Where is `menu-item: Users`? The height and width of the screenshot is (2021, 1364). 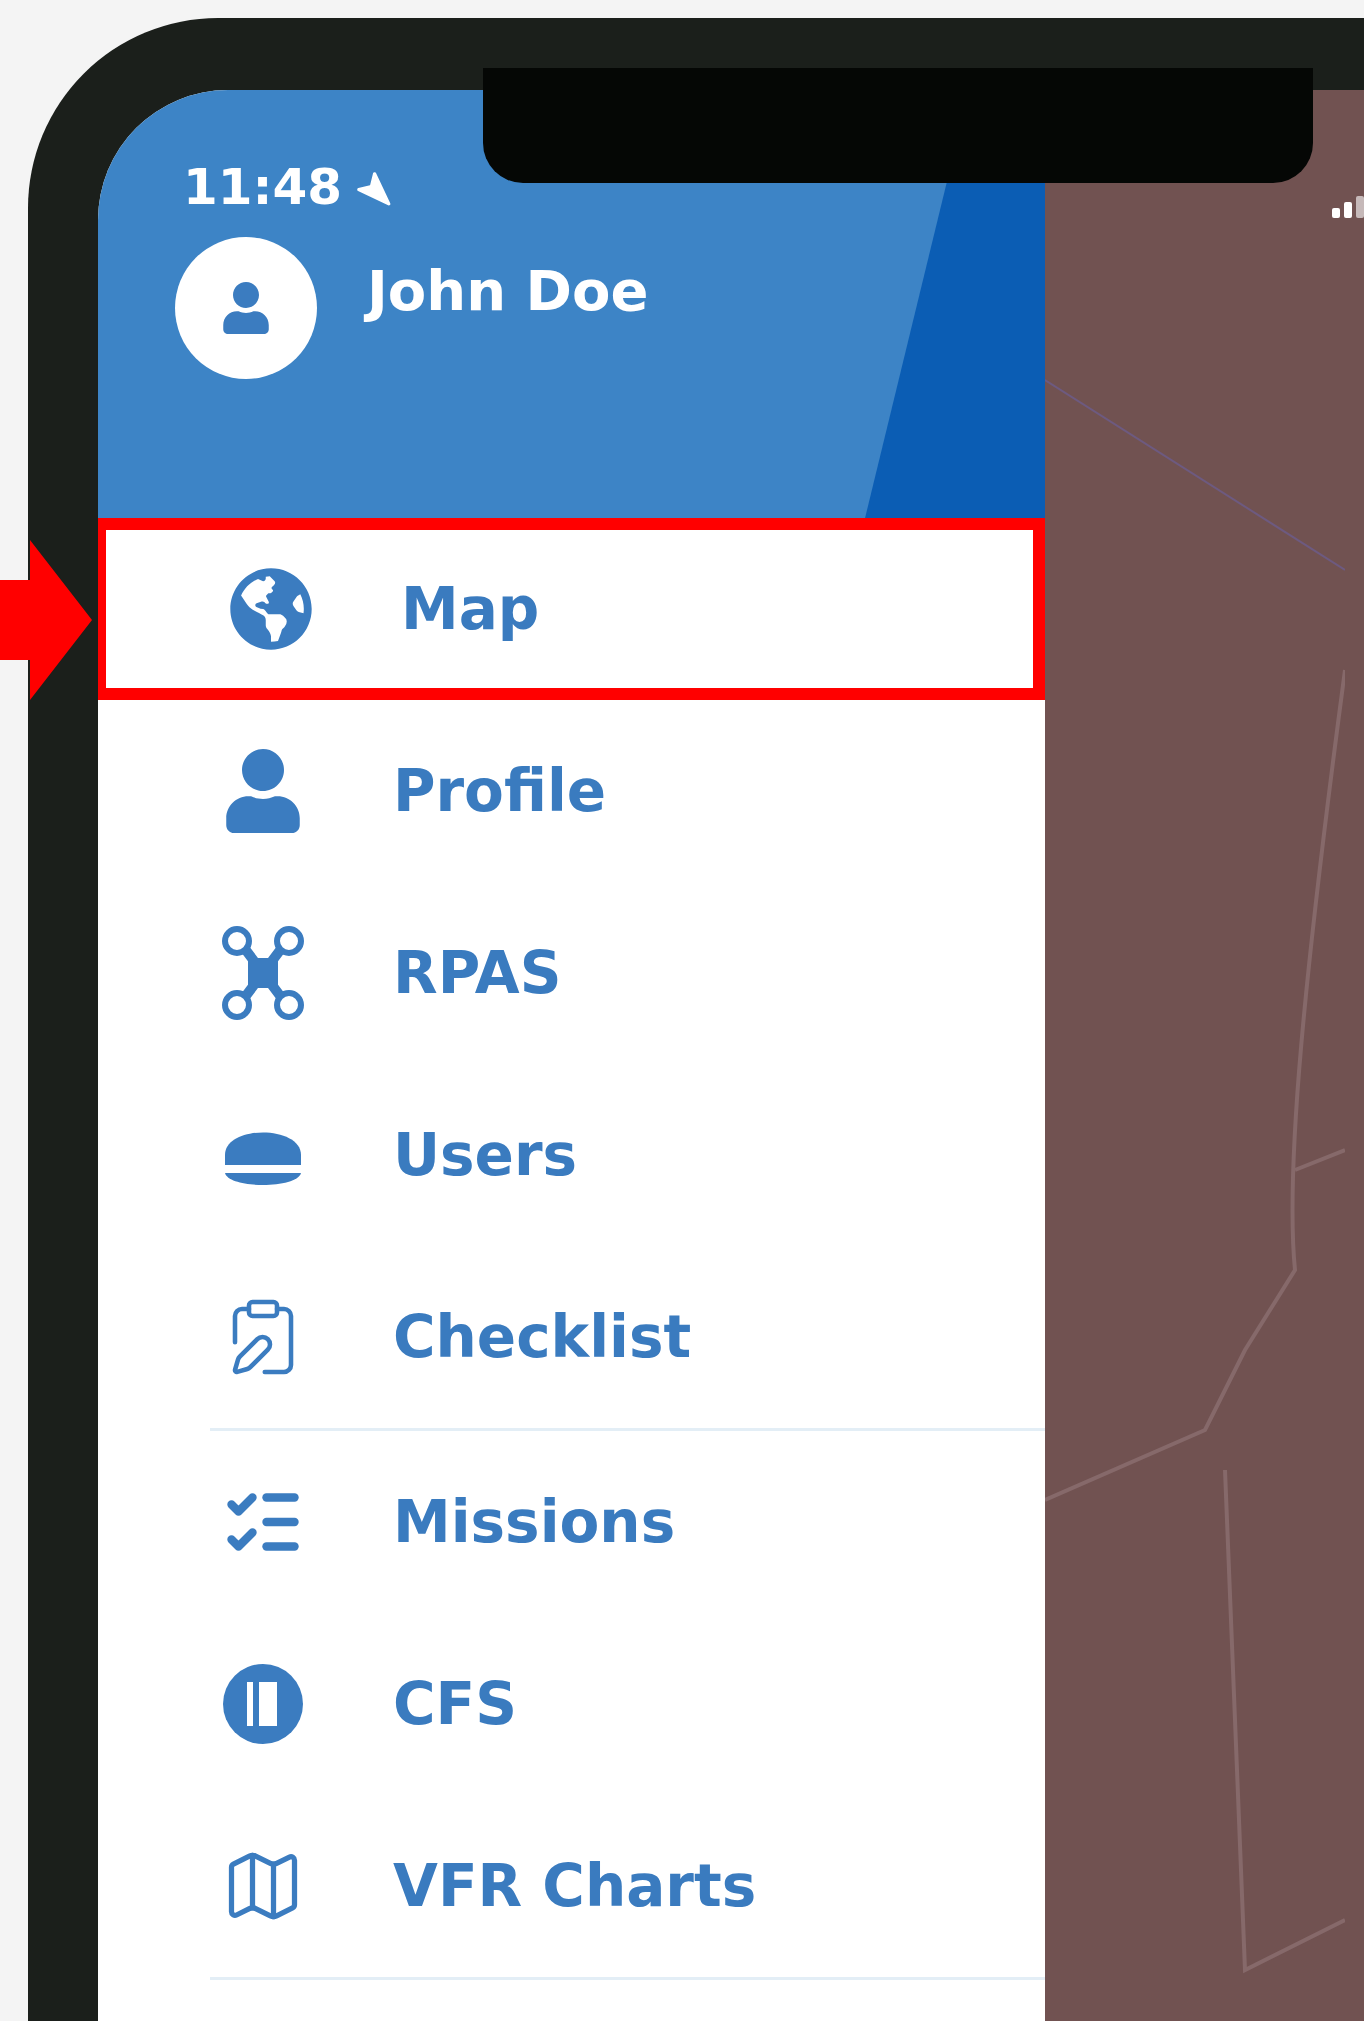
menu-item: Users is located at coordinates (571, 1155).